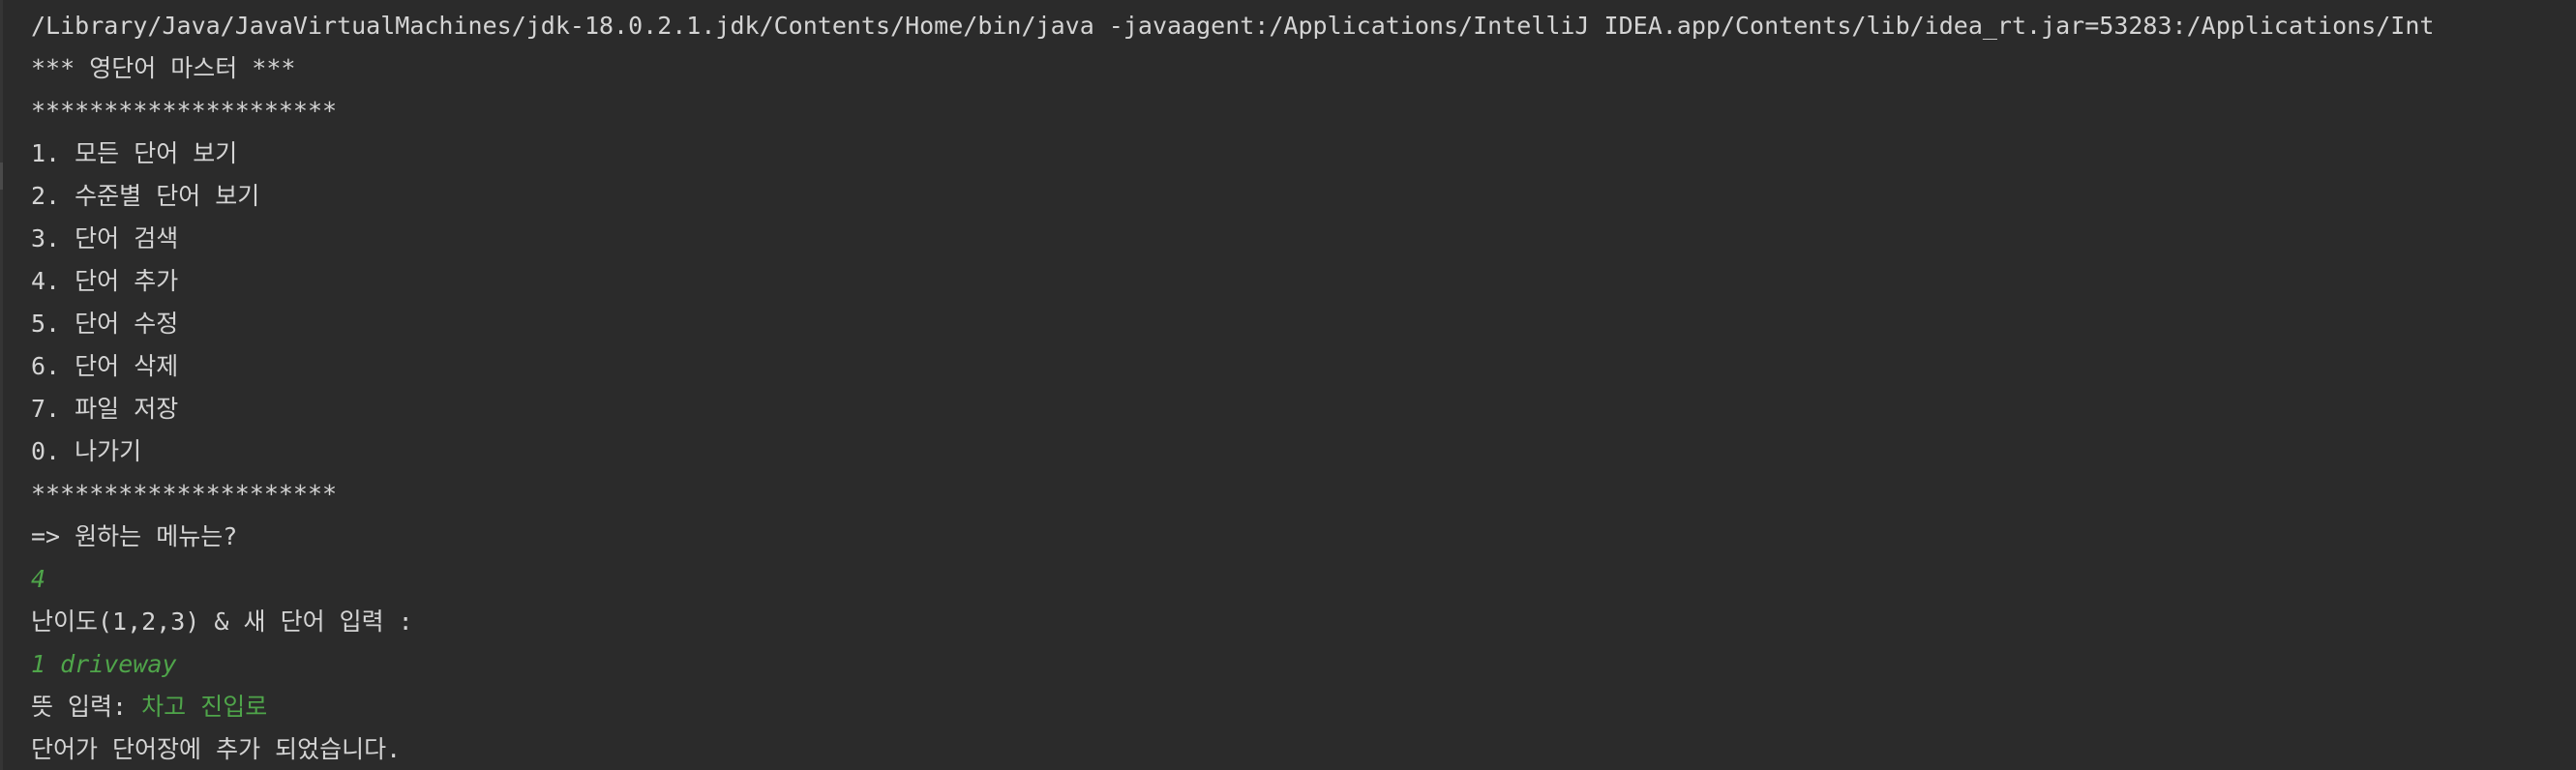 This screenshot has height=770, width=2576. I want to click on menu-item: 0. 나가기, so click(86, 451).